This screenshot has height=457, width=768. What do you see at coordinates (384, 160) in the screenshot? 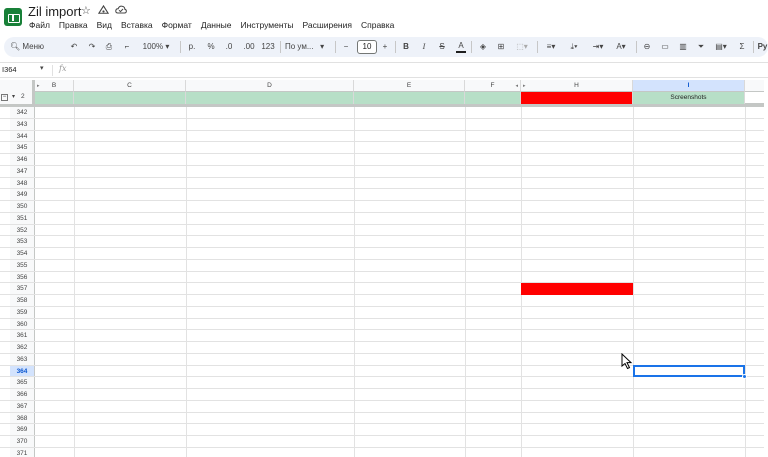
I see `sheet-row: 346` at bounding box center [384, 160].